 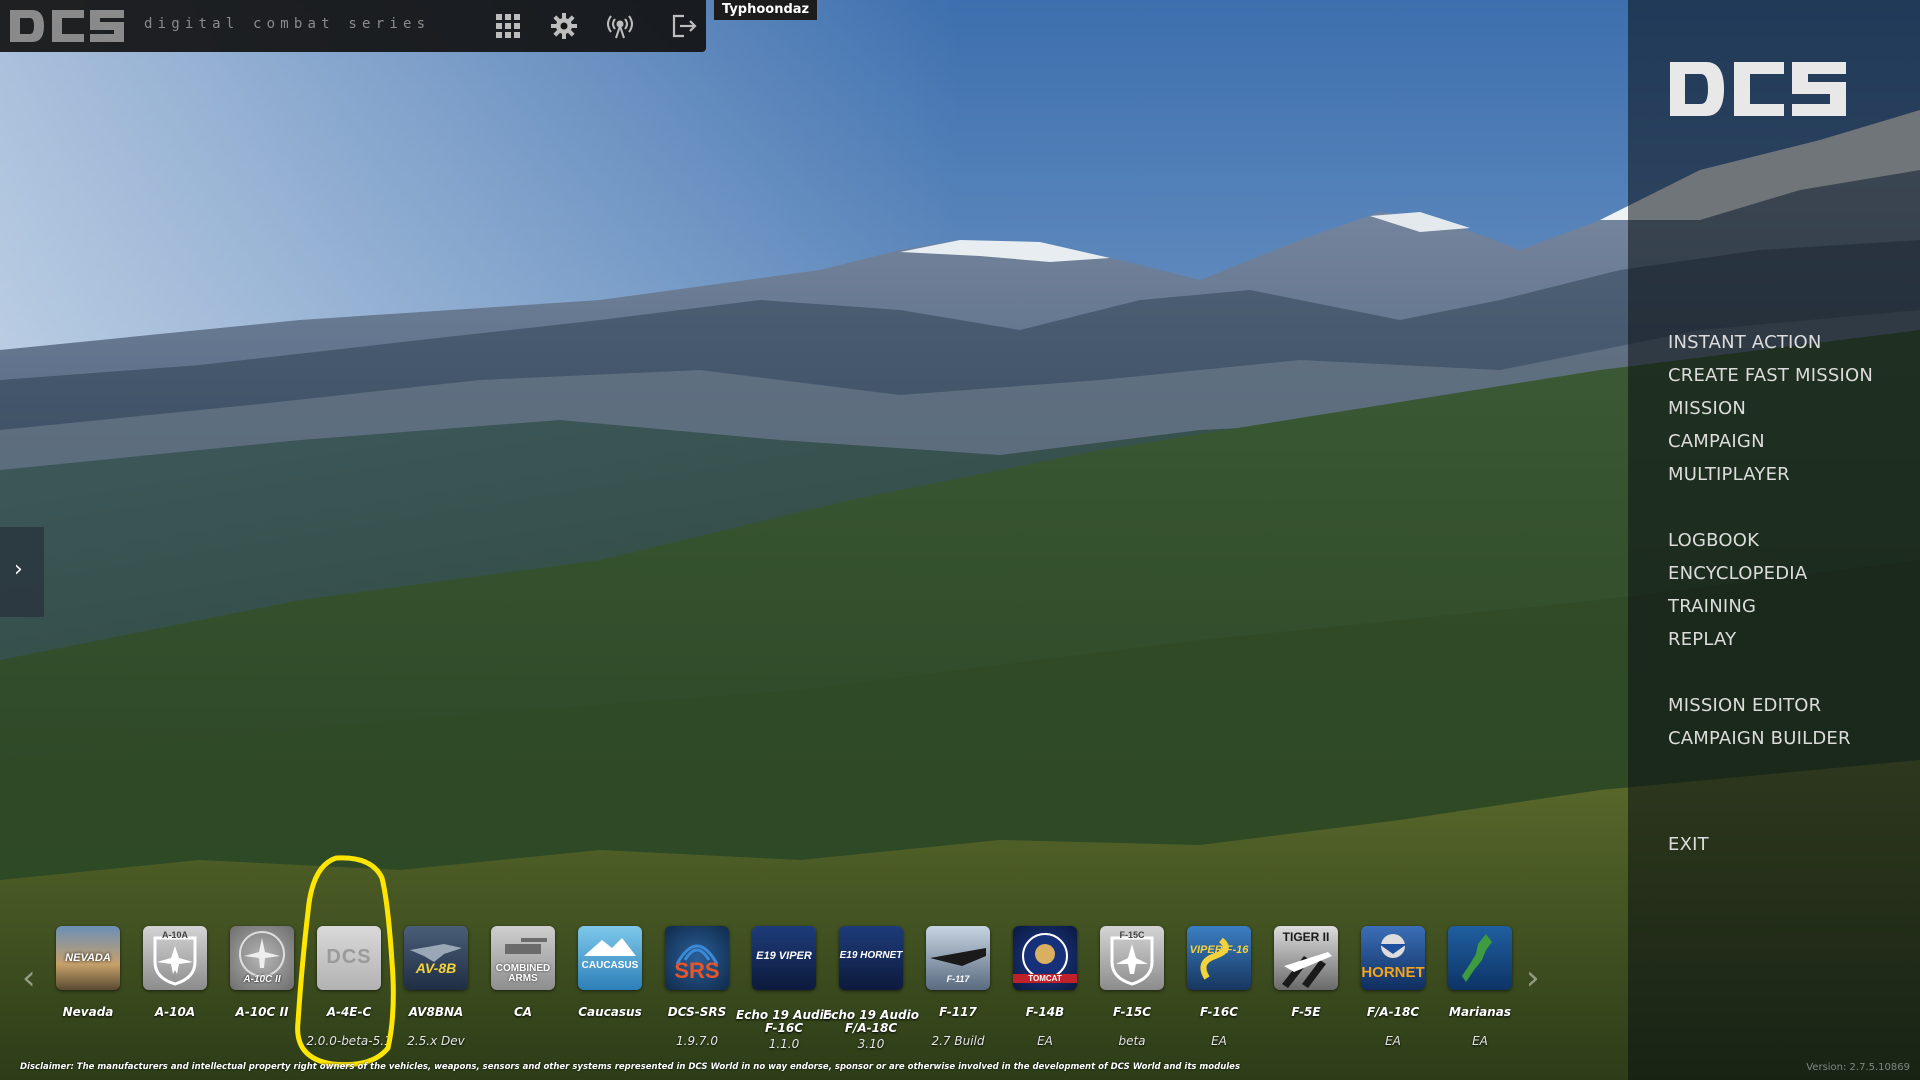 I want to click on logout-icon, so click(x=684, y=26).